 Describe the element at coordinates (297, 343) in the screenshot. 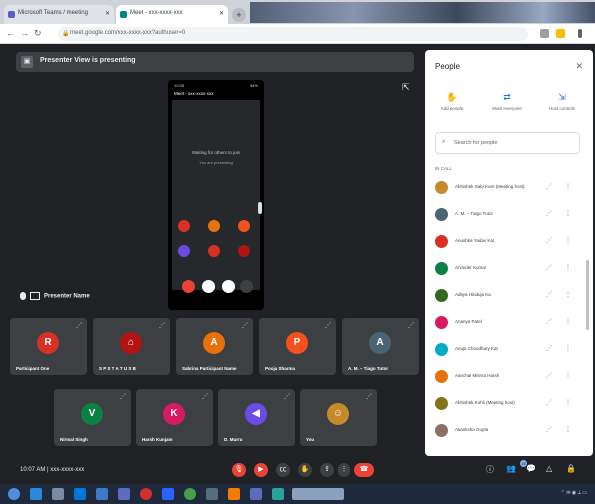

I see `participant-avatar: P` at that location.